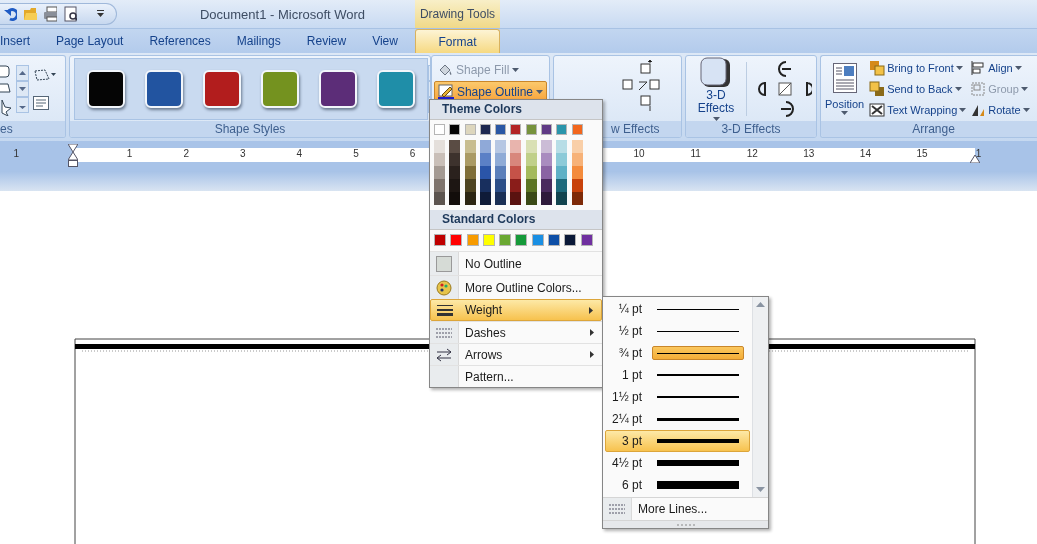 The width and height of the screenshot is (1037, 544). Describe the element at coordinates (677, 419) in the screenshot. I see `weight-option: 2¼ pt` at that location.